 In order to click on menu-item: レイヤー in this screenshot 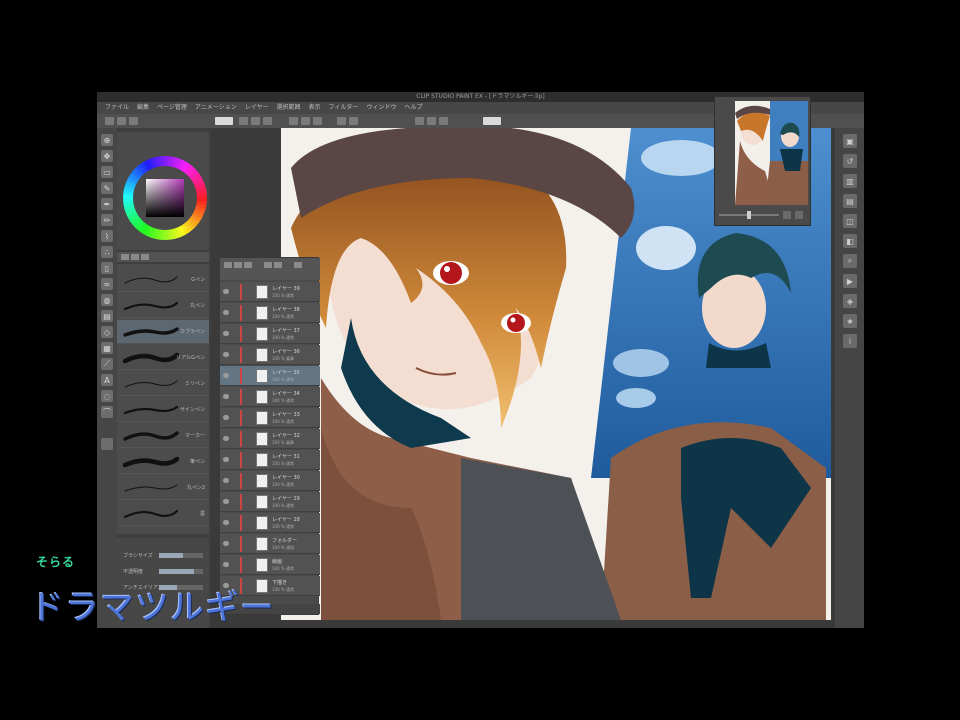, I will do `click(257, 108)`.